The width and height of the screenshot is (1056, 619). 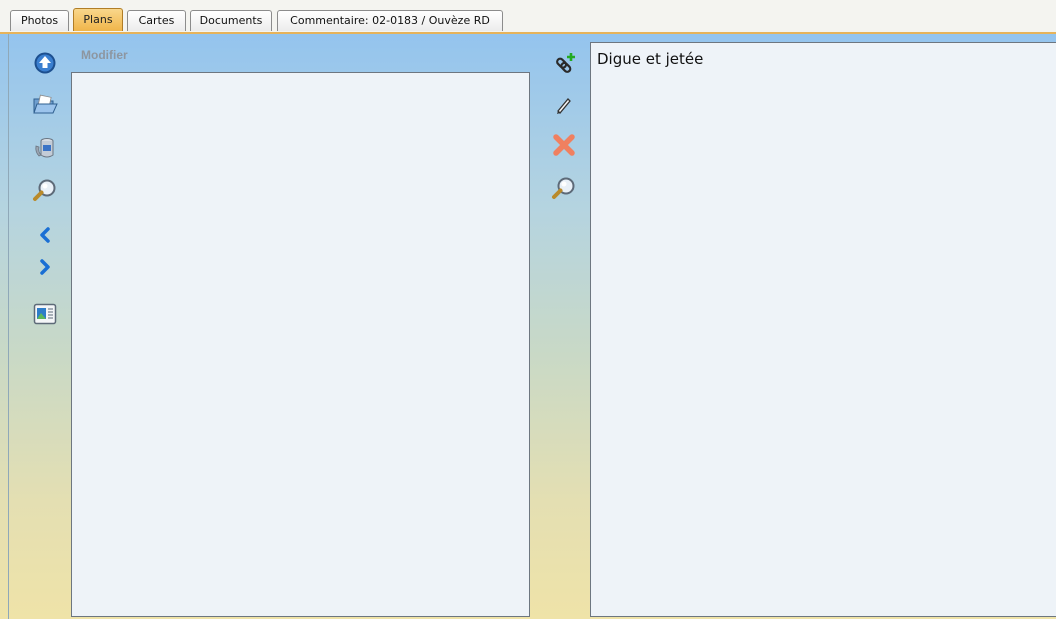 I want to click on paint-bucket-icon, so click(x=45, y=148).